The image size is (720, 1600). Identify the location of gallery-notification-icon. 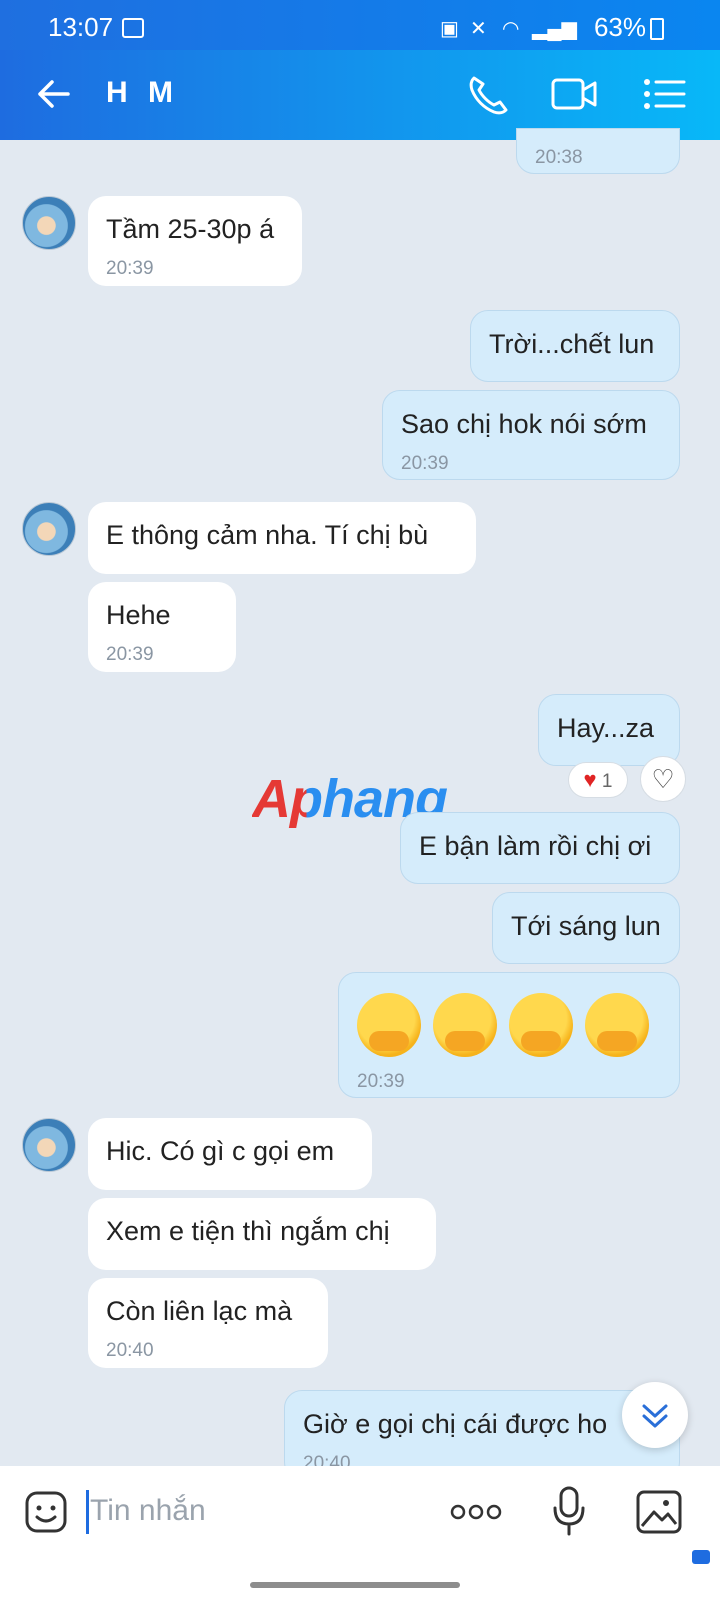
(133, 28).